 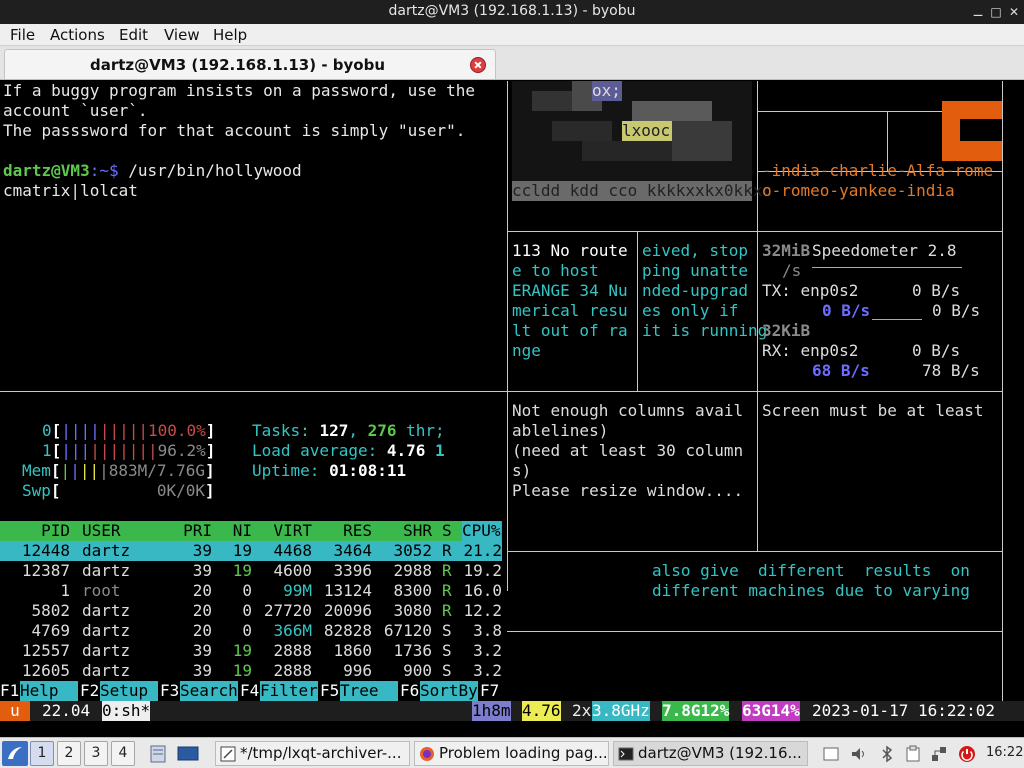 What do you see at coordinates (690, 310) in the screenshot?
I see `mtr-text: es only if` at bounding box center [690, 310].